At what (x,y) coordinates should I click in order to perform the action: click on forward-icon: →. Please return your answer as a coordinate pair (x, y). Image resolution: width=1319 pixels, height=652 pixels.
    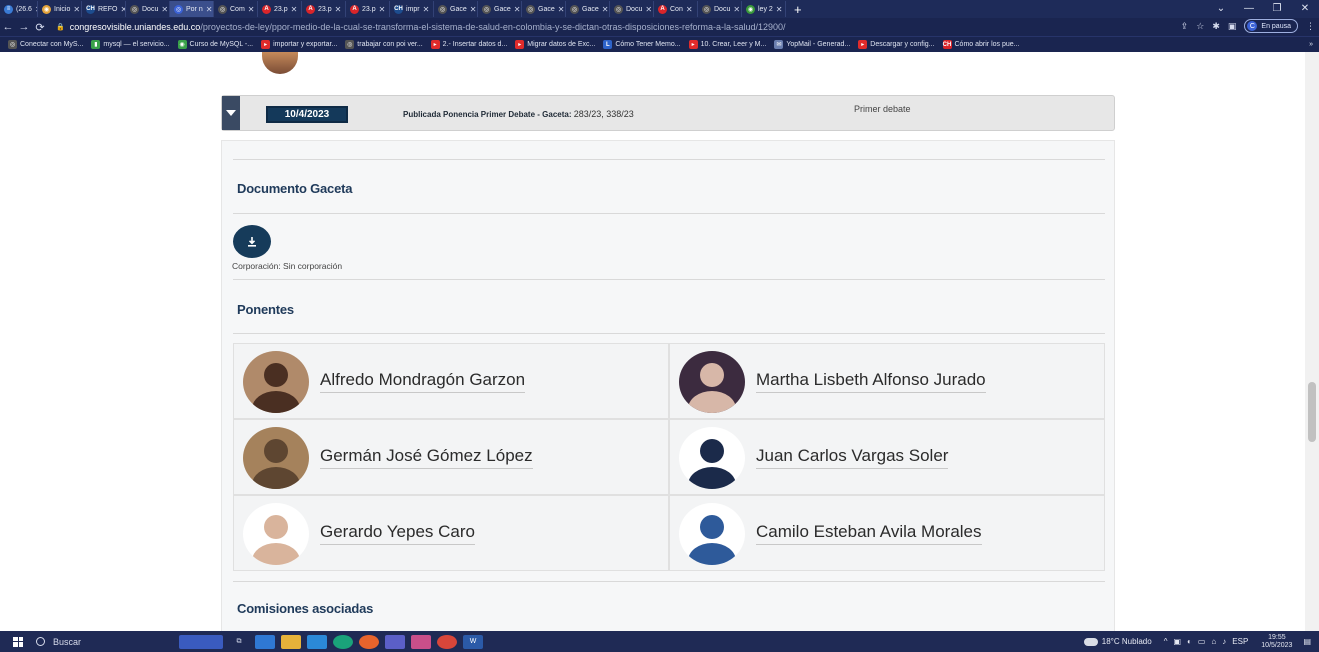
    Looking at the image, I should click on (24, 27).